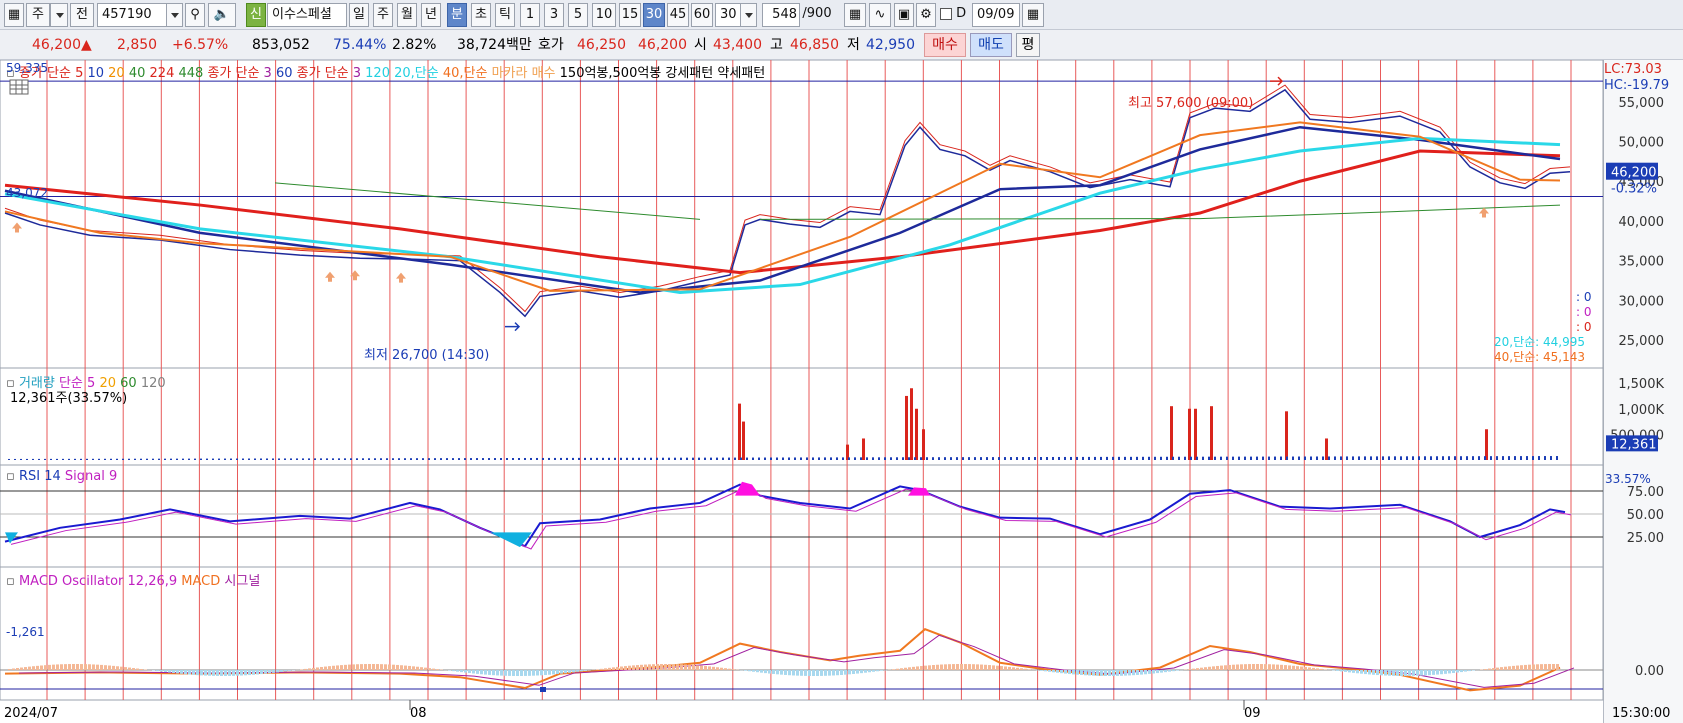  What do you see at coordinates (678, 15) in the screenshot?
I see `interval-45: 45` at bounding box center [678, 15].